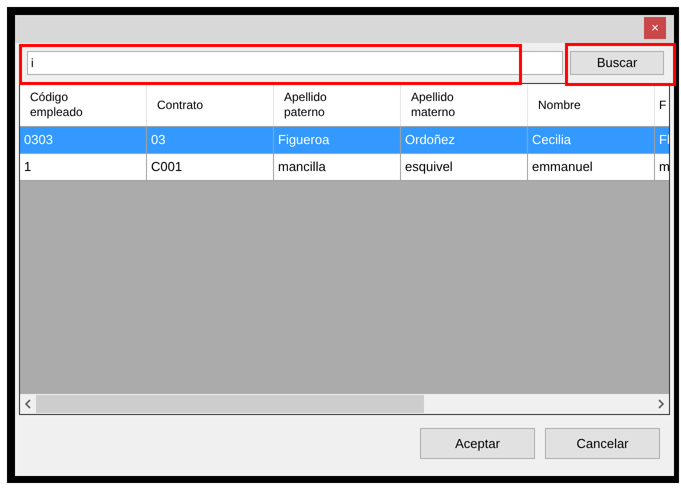  I want to click on table-cell: m, so click(662, 167).